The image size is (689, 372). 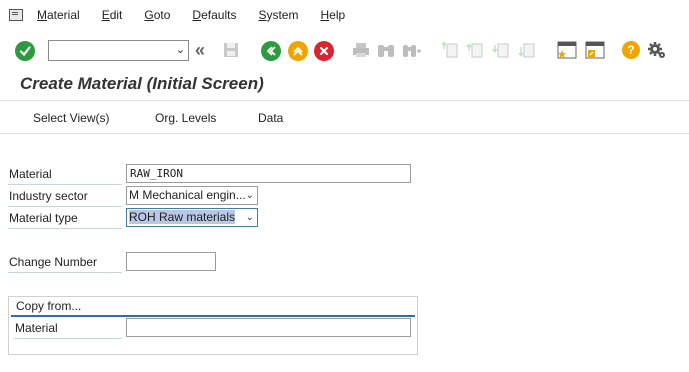 I want to click on data-button: Data, so click(x=270, y=118).